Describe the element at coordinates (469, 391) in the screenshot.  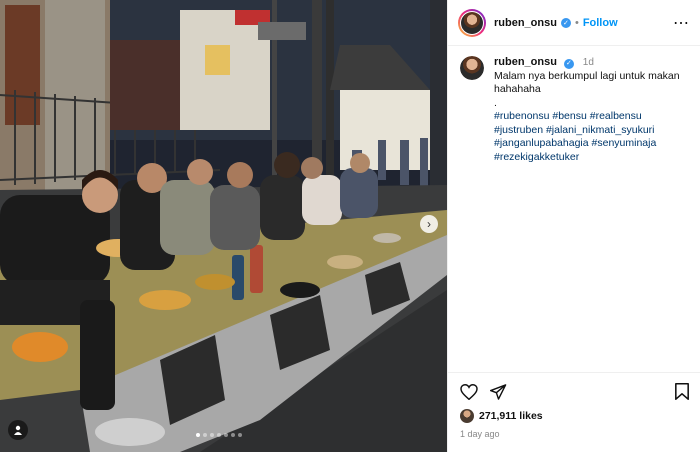
I see `heart-icon` at that location.